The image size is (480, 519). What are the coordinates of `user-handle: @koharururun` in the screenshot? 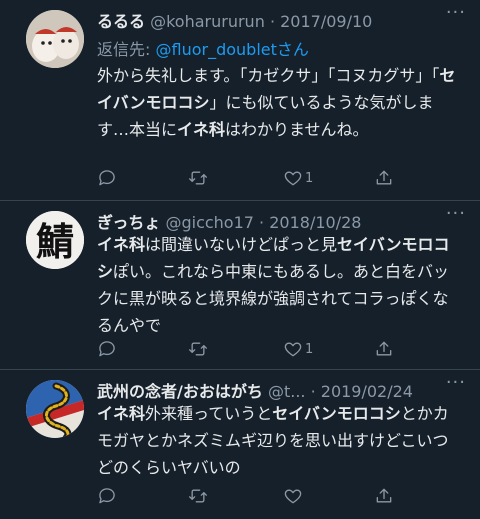 It's located at (207, 21).